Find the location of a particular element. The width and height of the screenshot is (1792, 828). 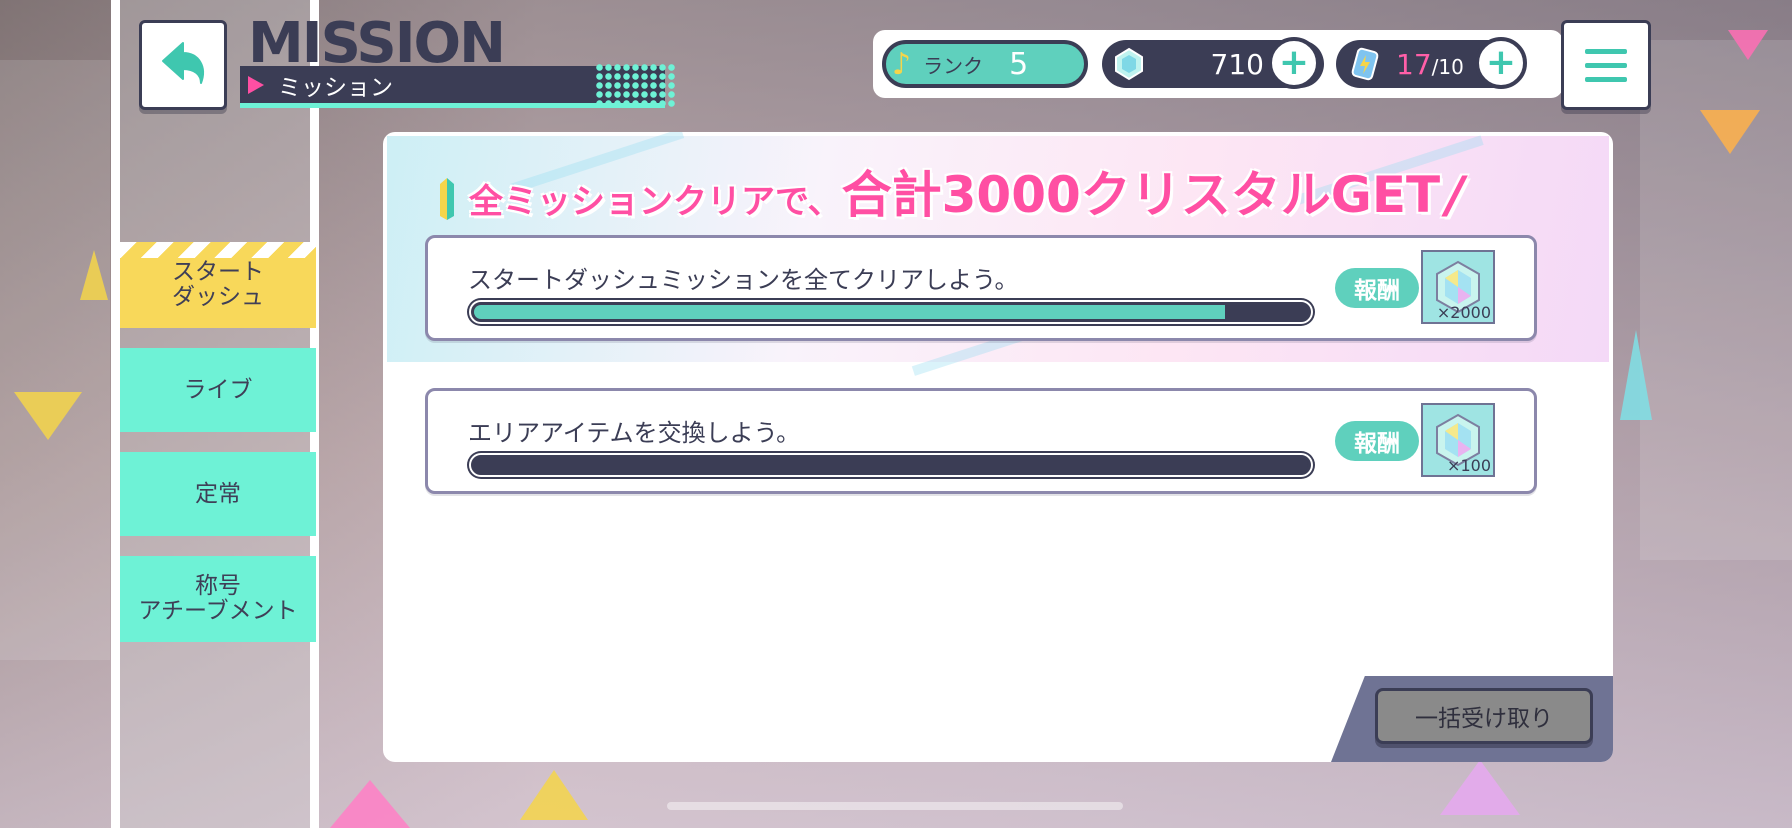

mission-text: スタートダッシュミッションを全てクリアしよう。 is located at coordinates (743, 280).